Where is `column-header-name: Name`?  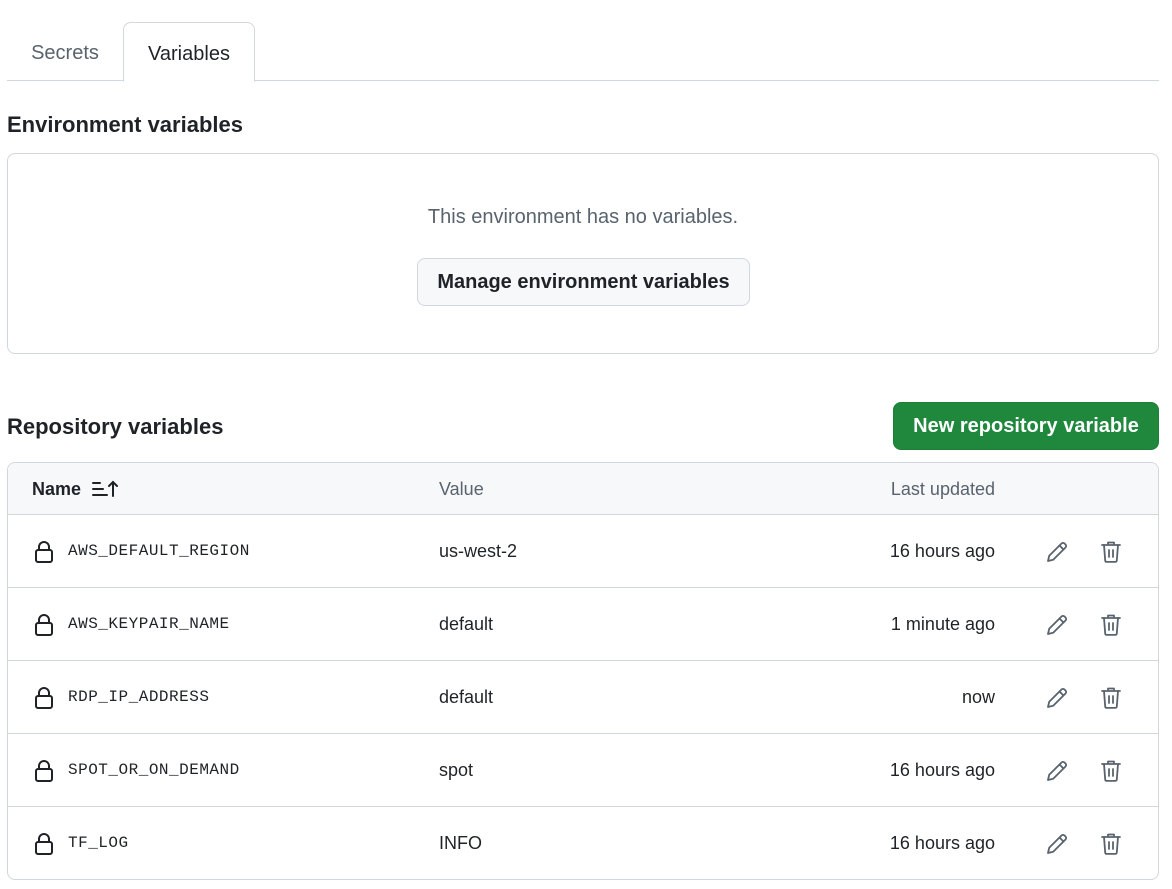
column-header-name: Name is located at coordinates (75, 489).